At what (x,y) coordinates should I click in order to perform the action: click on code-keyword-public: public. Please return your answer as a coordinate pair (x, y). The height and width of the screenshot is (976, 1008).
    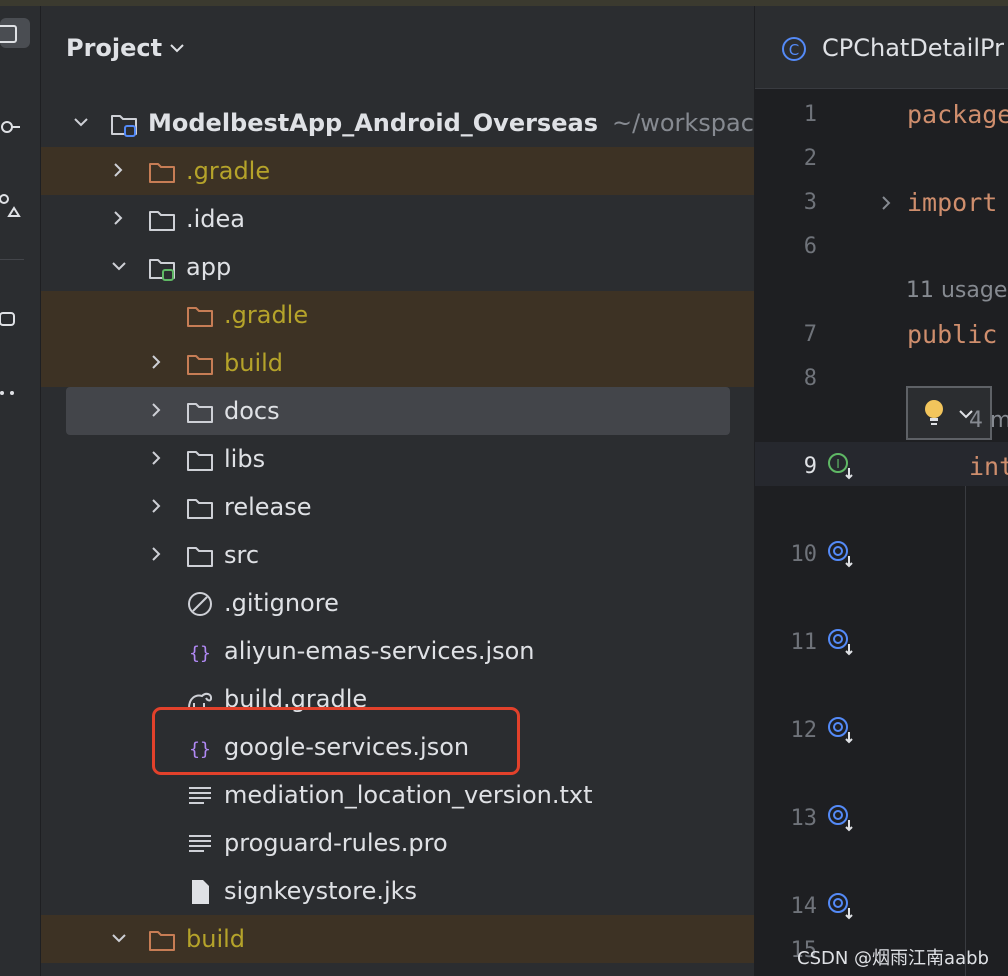
    Looking at the image, I should click on (952, 334).